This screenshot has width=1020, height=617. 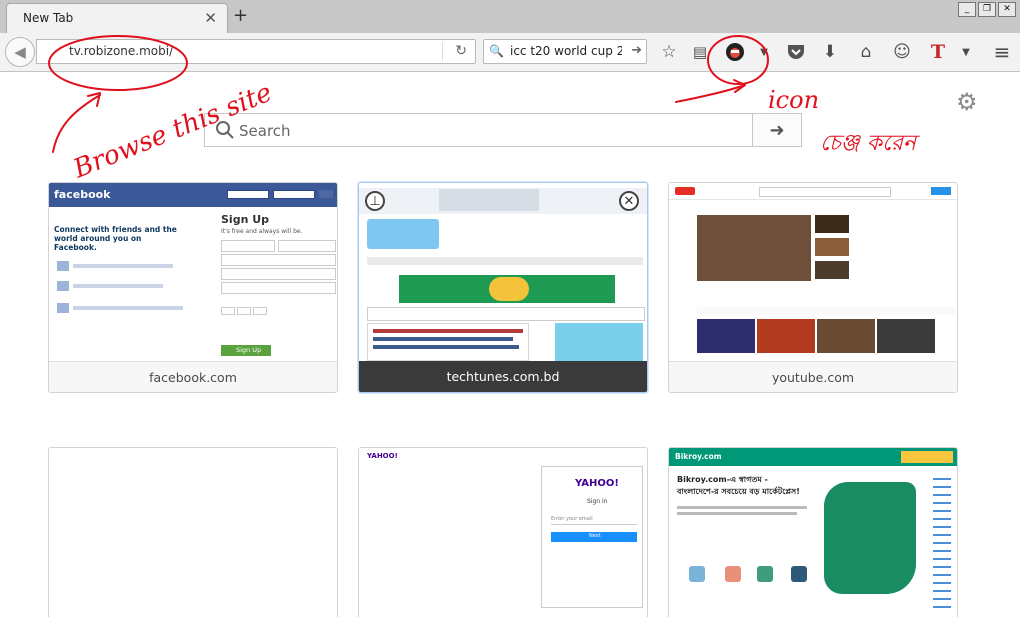 What do you see at coordinates (403, 234) in the screenshot?
I see `tt-logo` at bounding box center [403, 234].